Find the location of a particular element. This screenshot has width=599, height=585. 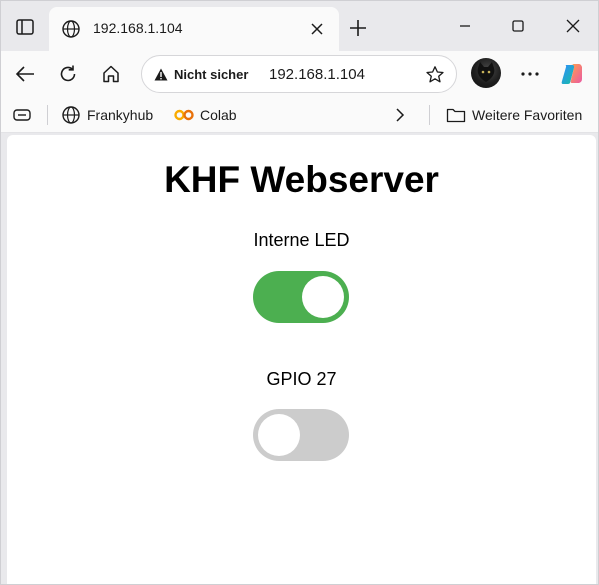

active-tab: 192.168.1.104 is located at coordinates (194, 29).